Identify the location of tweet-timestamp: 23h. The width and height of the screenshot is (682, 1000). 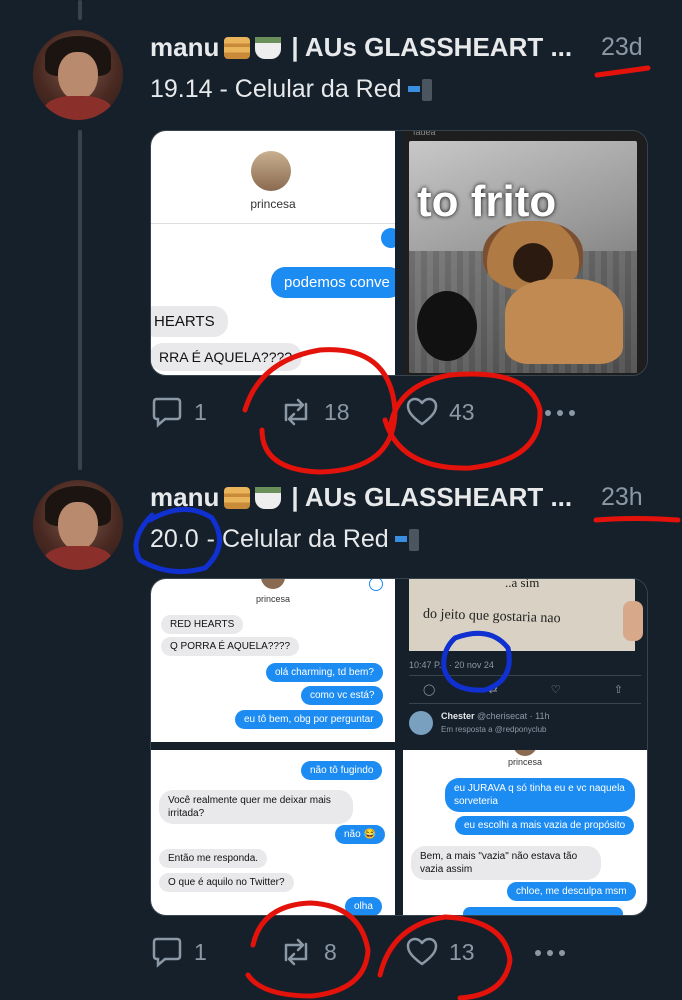
(622, 497).